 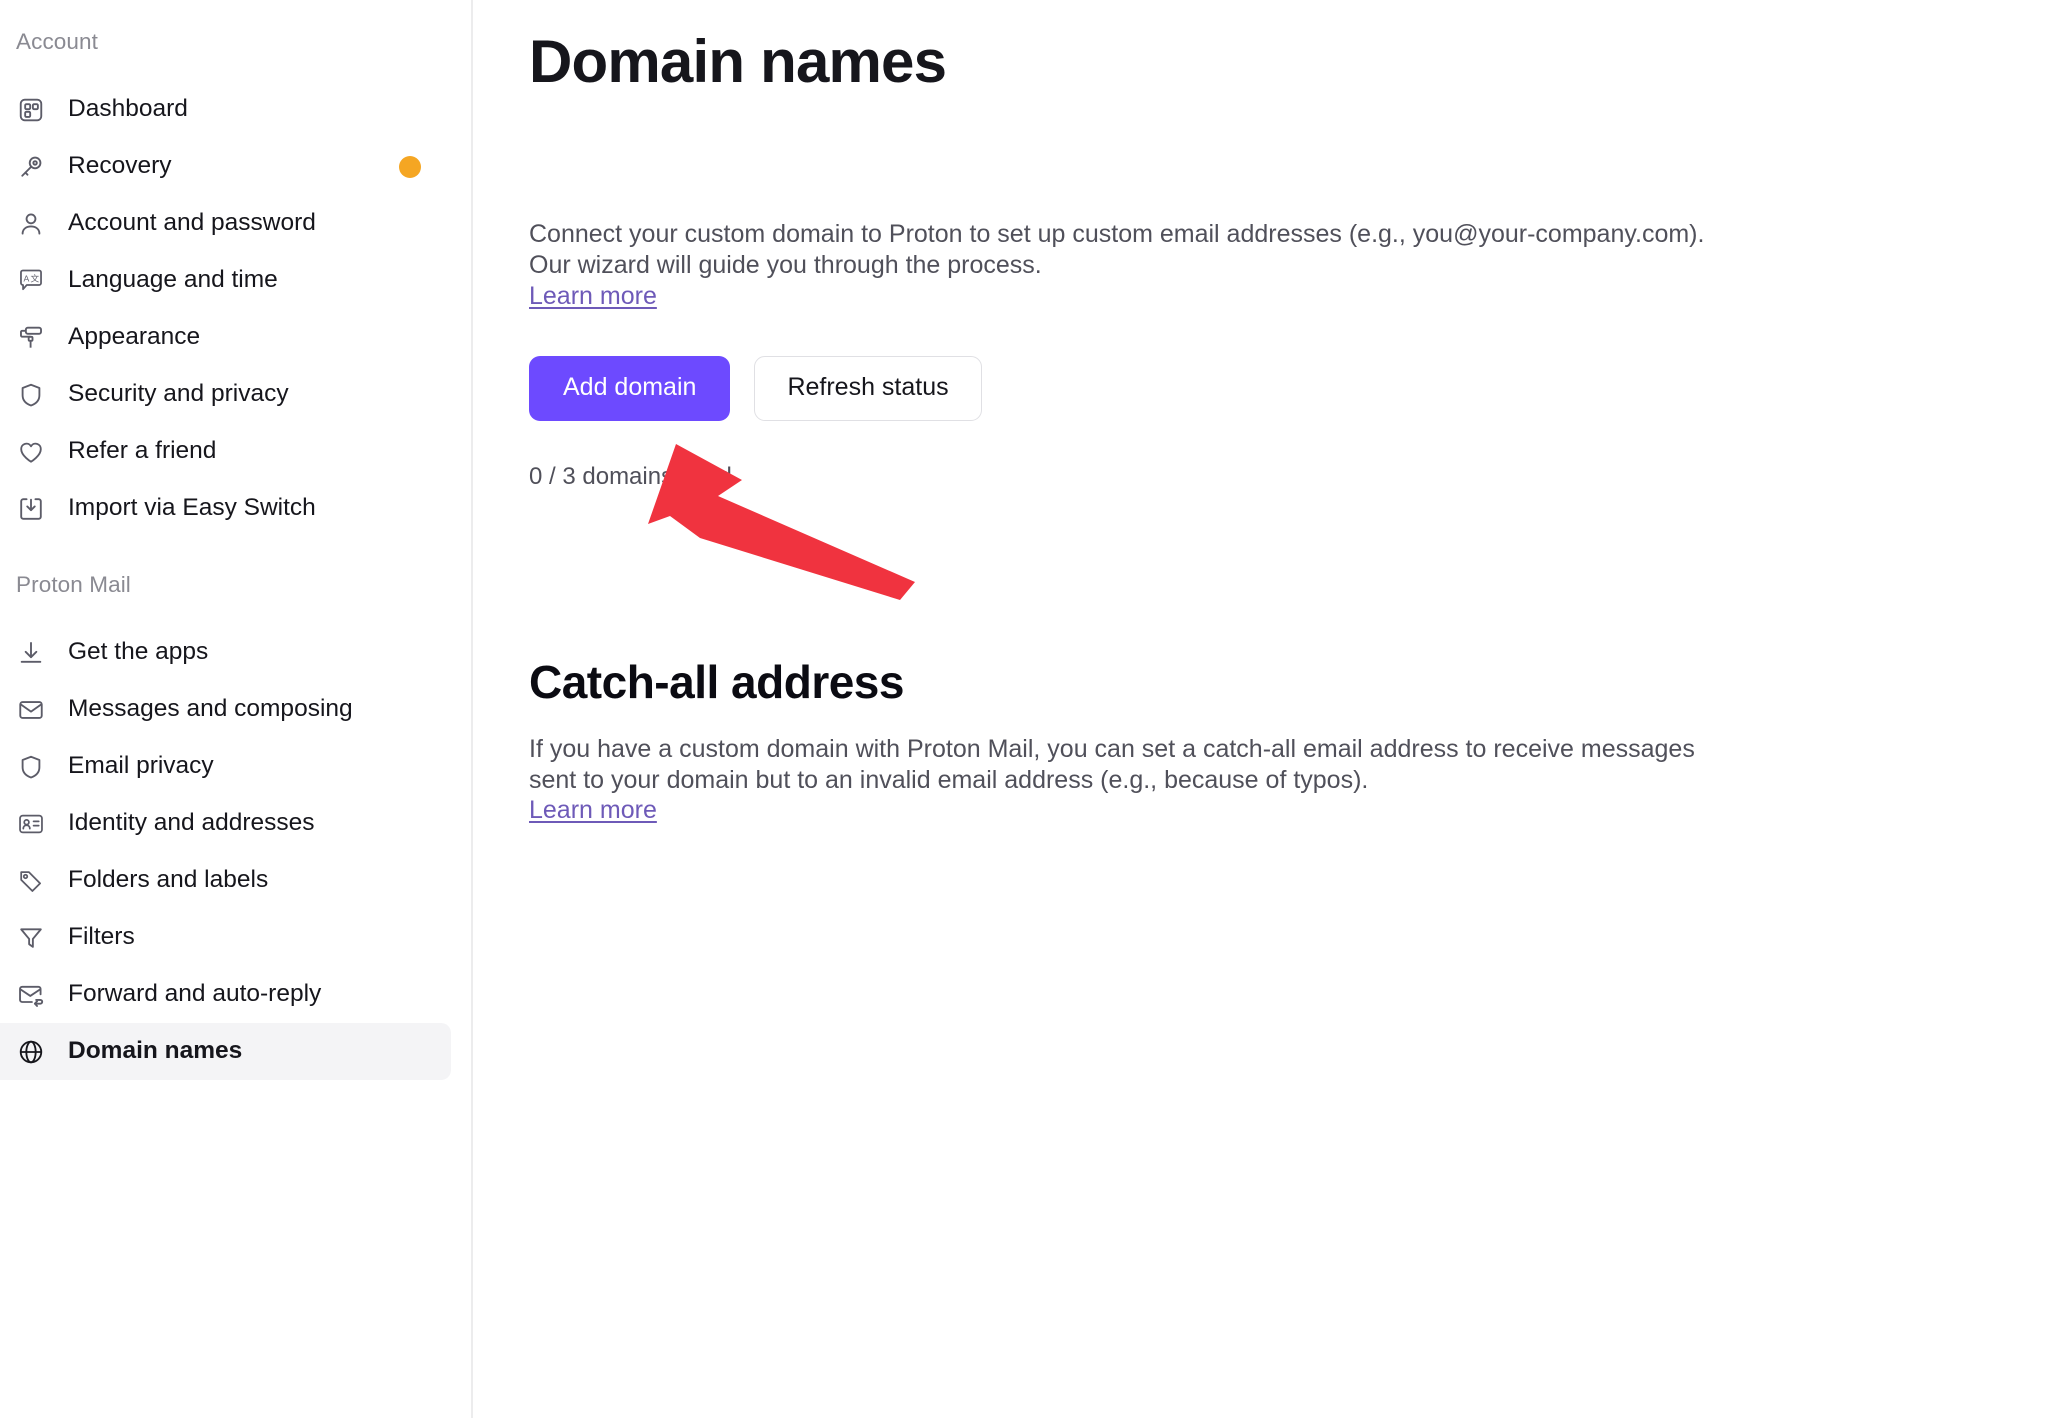 What do you see at coordinates (31, 995) in the screenshot?
I see `envelope-arrow-icon` at bounding box center [31, 995].